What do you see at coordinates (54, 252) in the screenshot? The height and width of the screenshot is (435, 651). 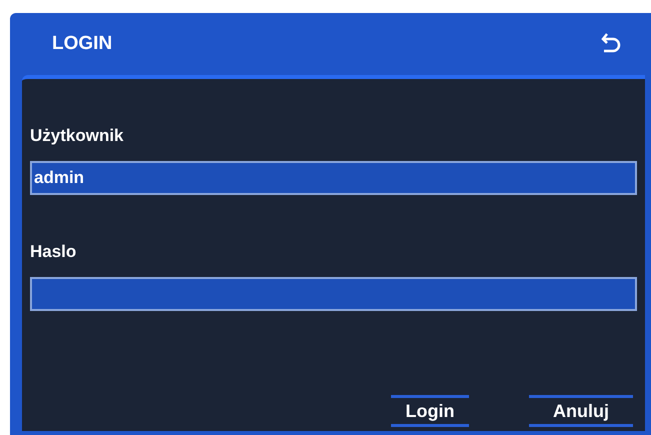 I see `field-label: Haslo` at bounding box center [54, 252].